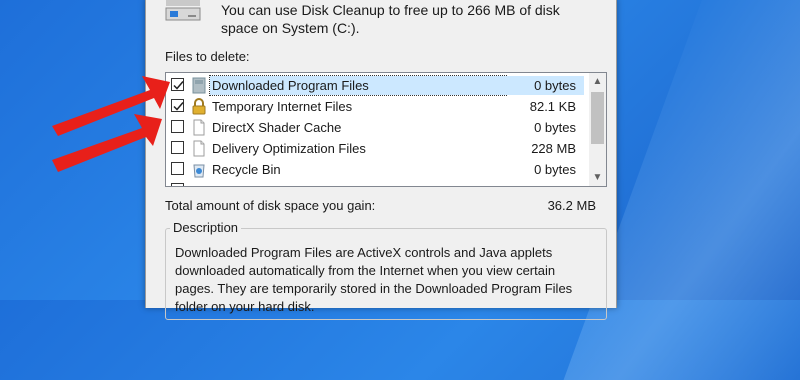  I want to click on files-to-delete-label: Files to delete:, so click(207, 56).